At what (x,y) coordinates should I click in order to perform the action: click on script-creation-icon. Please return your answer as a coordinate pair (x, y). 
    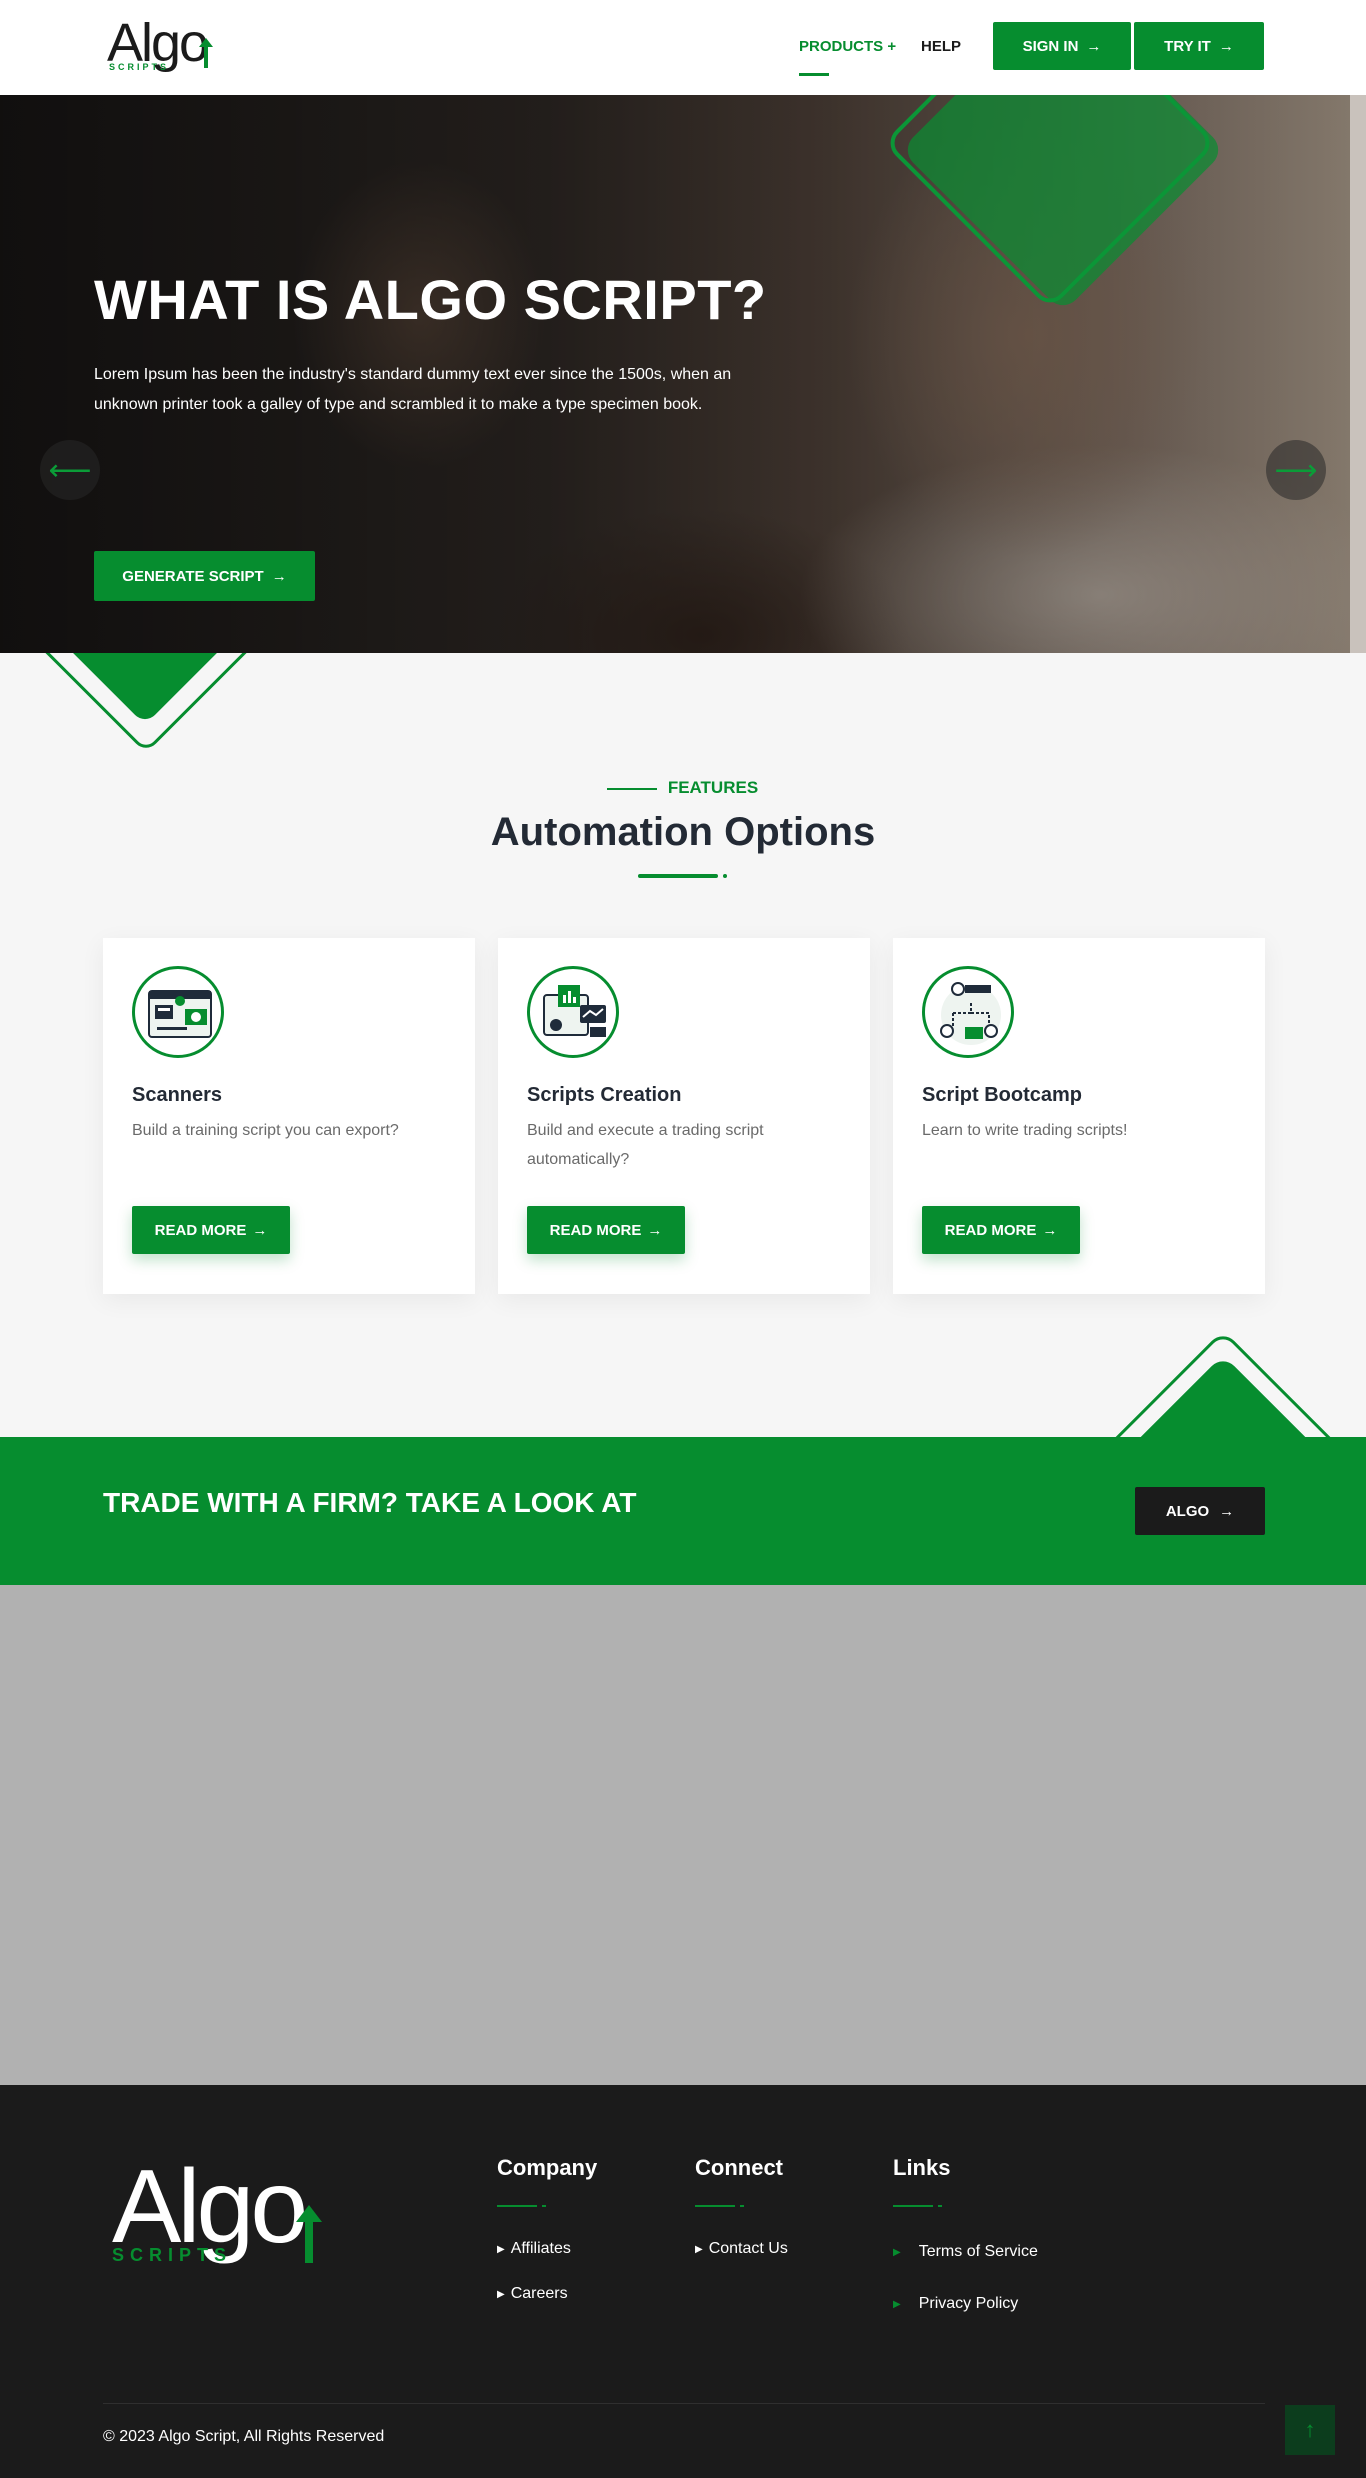
    Looking at the image, I should click on (573, 1012).